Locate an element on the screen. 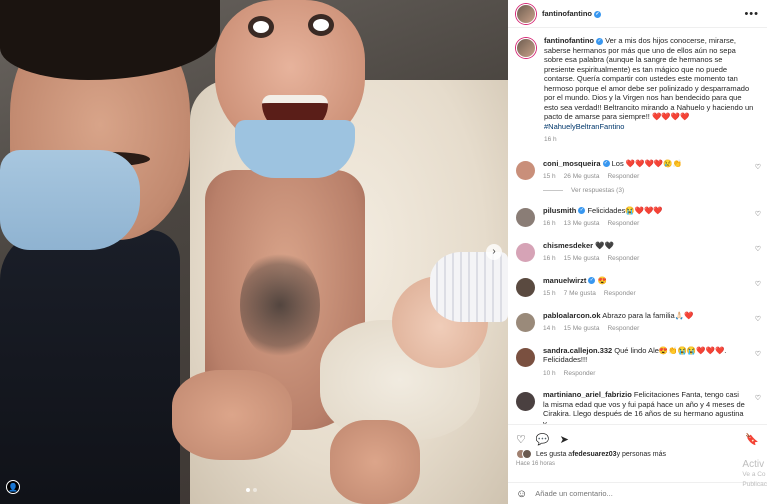 The height and width of the screenshot is (504, 767). caption-author-avatar is located at coordinates (526, 48).